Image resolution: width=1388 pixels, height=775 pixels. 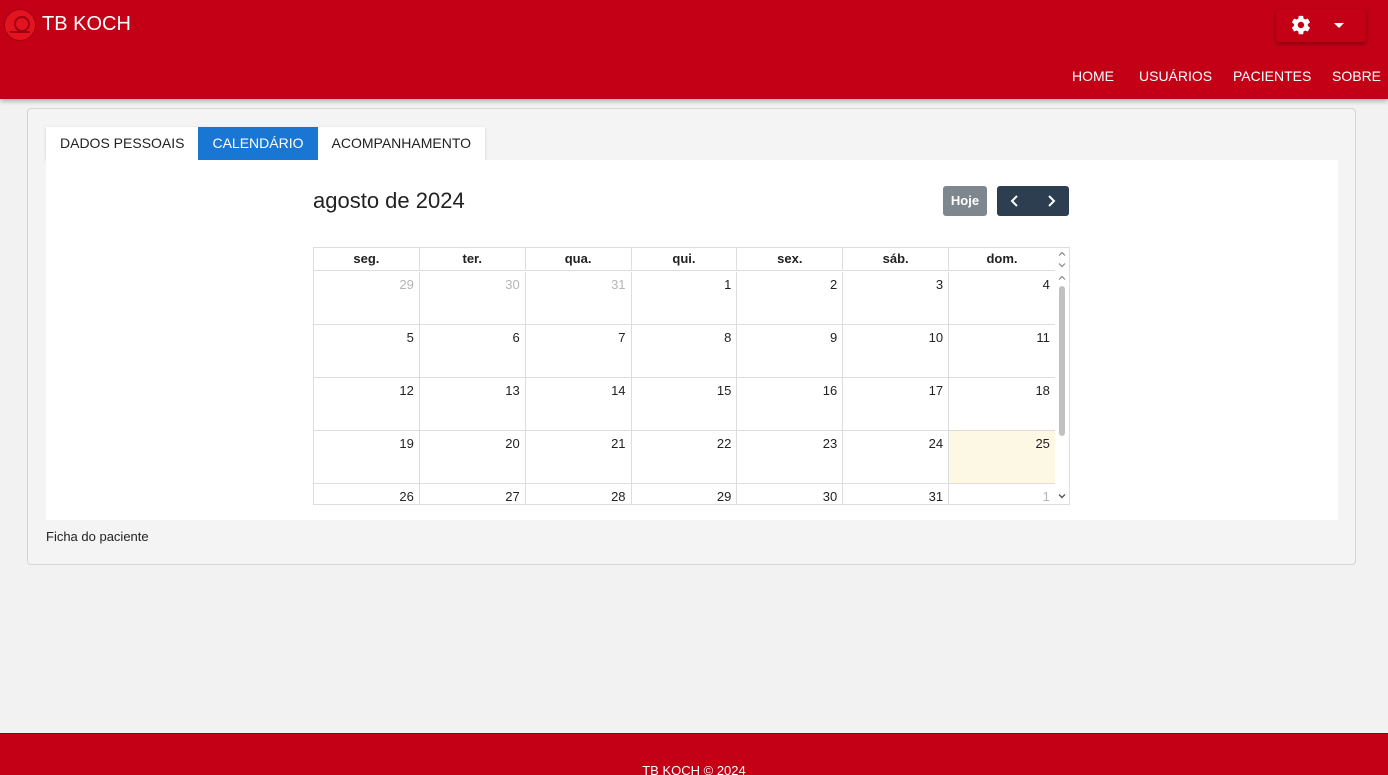 I want to click on nav-usuarios: USUÁRIOS, so click(x=1175, y=76).